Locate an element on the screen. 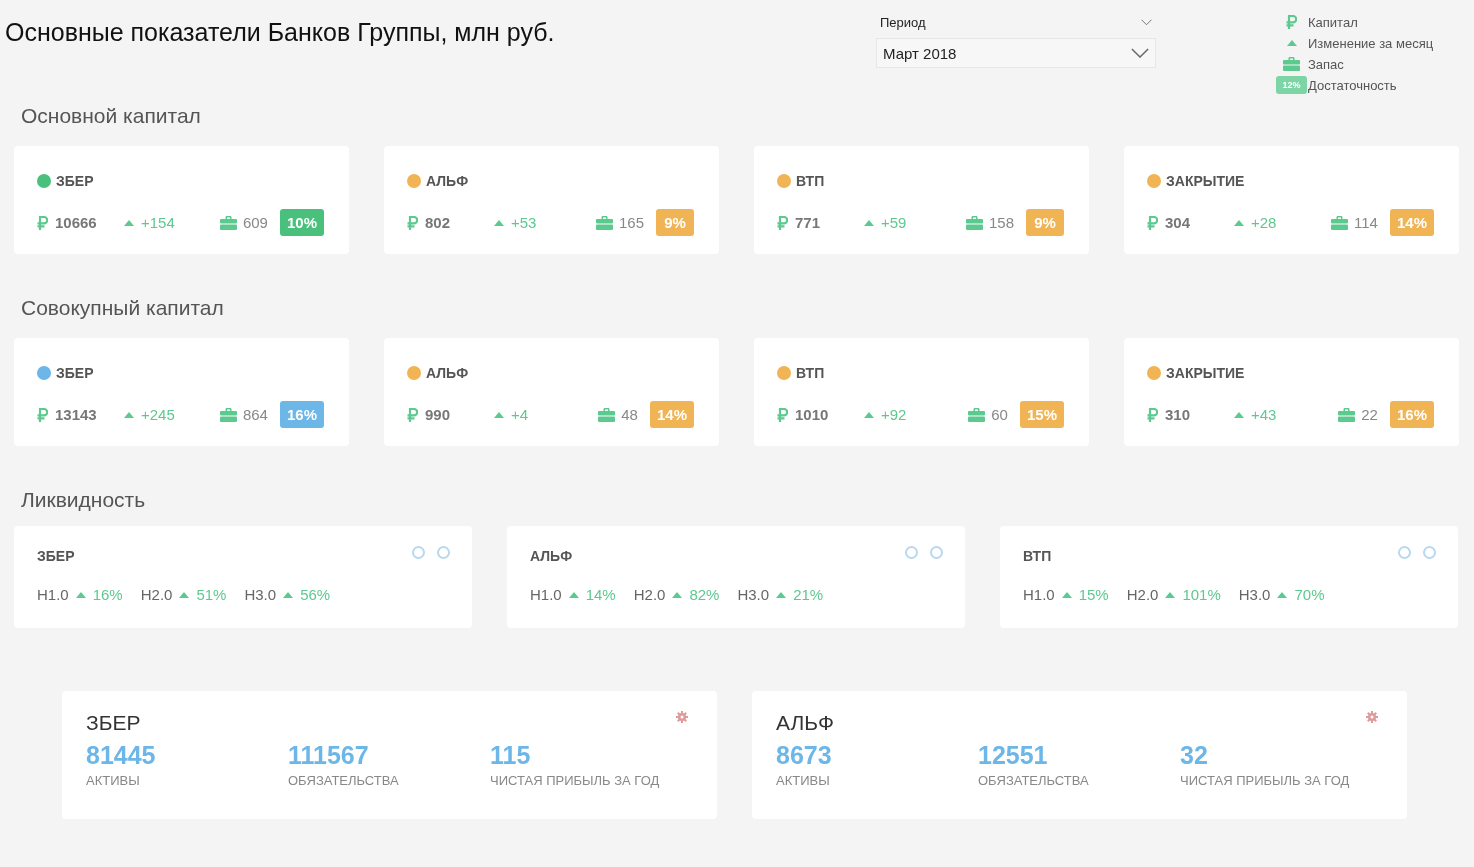 The width and height of the screenshot is (1474, 867). capital-value: 304 is located at coordinates (1178, 222).